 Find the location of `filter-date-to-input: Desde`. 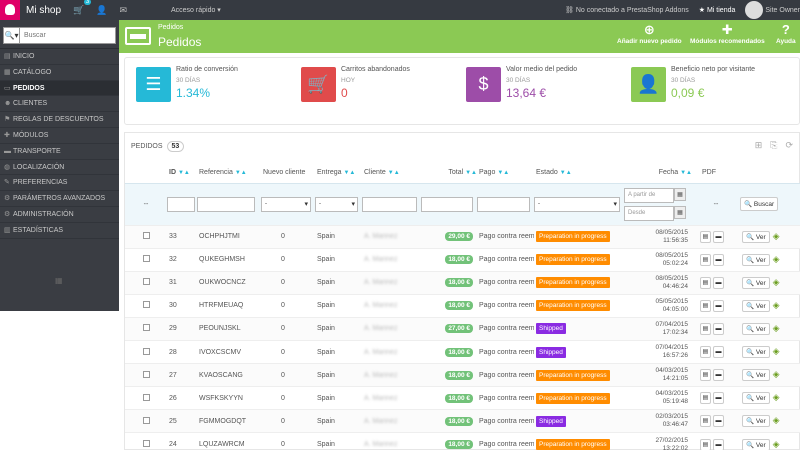

filter-date-to-input: Desde is located at coordinates (649, 213).